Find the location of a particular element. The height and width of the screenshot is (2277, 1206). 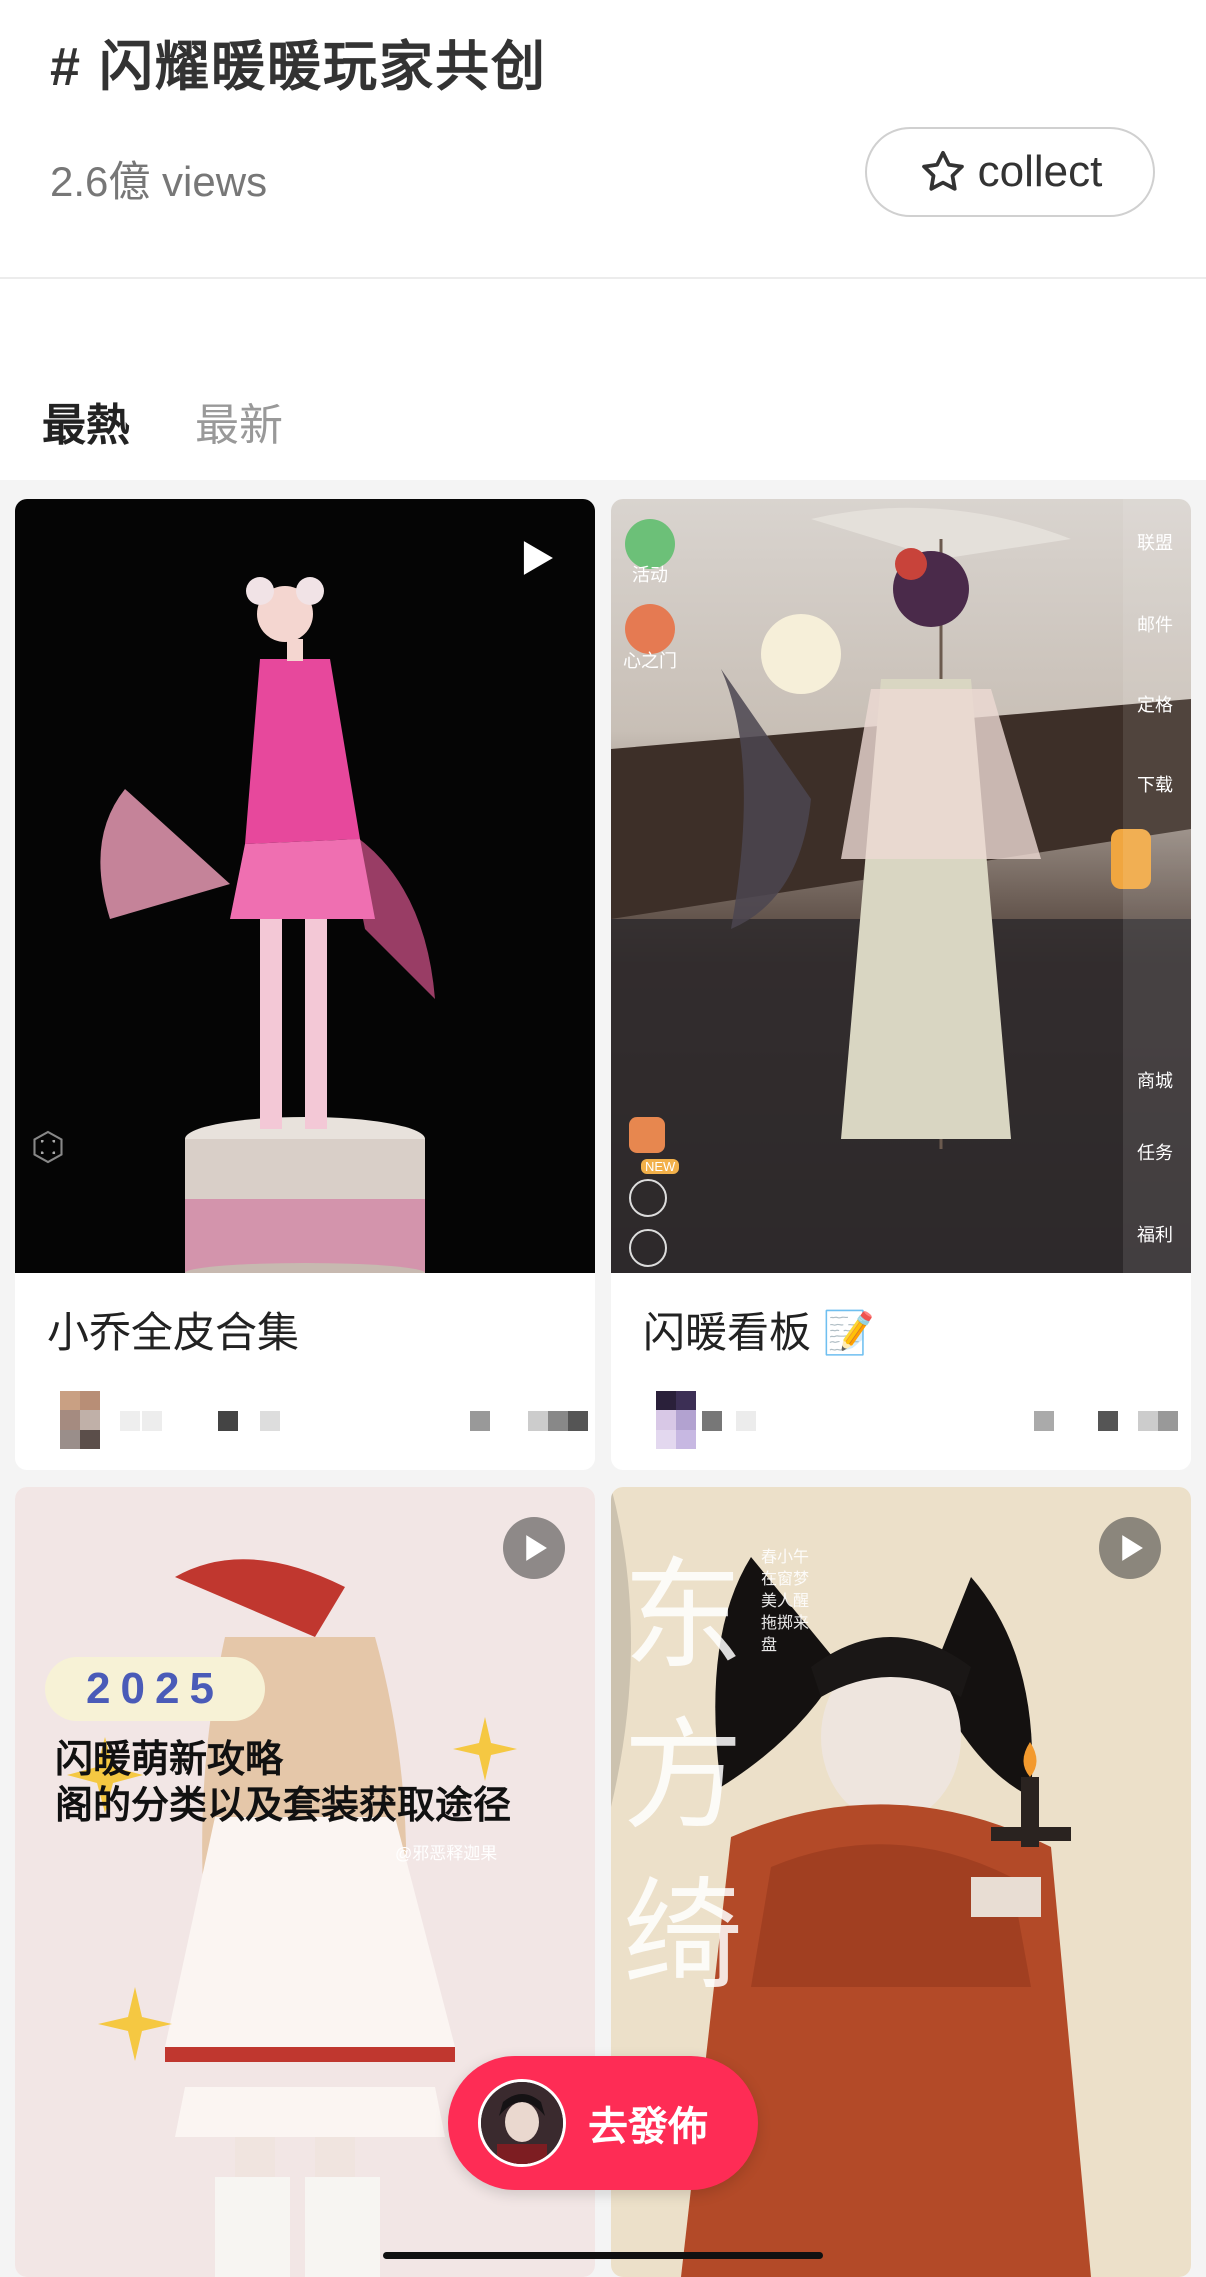

topic-header: # 闪耀暖暖玩家共创 2.6億 views collect is located at coordinates (603, 139).